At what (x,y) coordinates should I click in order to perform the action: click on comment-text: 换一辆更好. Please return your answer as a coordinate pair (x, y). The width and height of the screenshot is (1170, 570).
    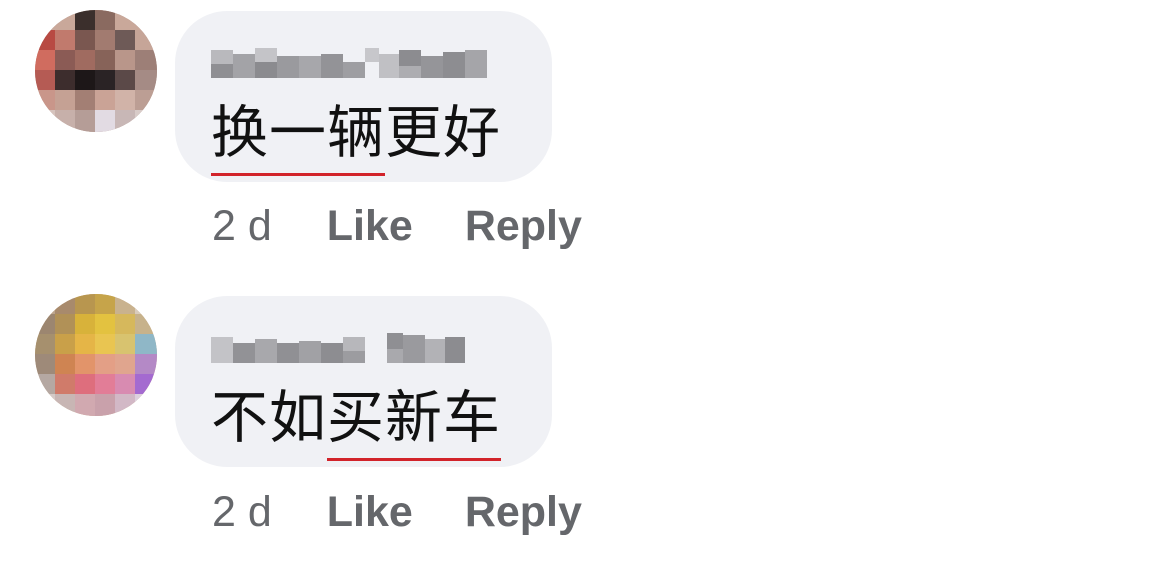
    Looking at the image, I should click on (356, 133).